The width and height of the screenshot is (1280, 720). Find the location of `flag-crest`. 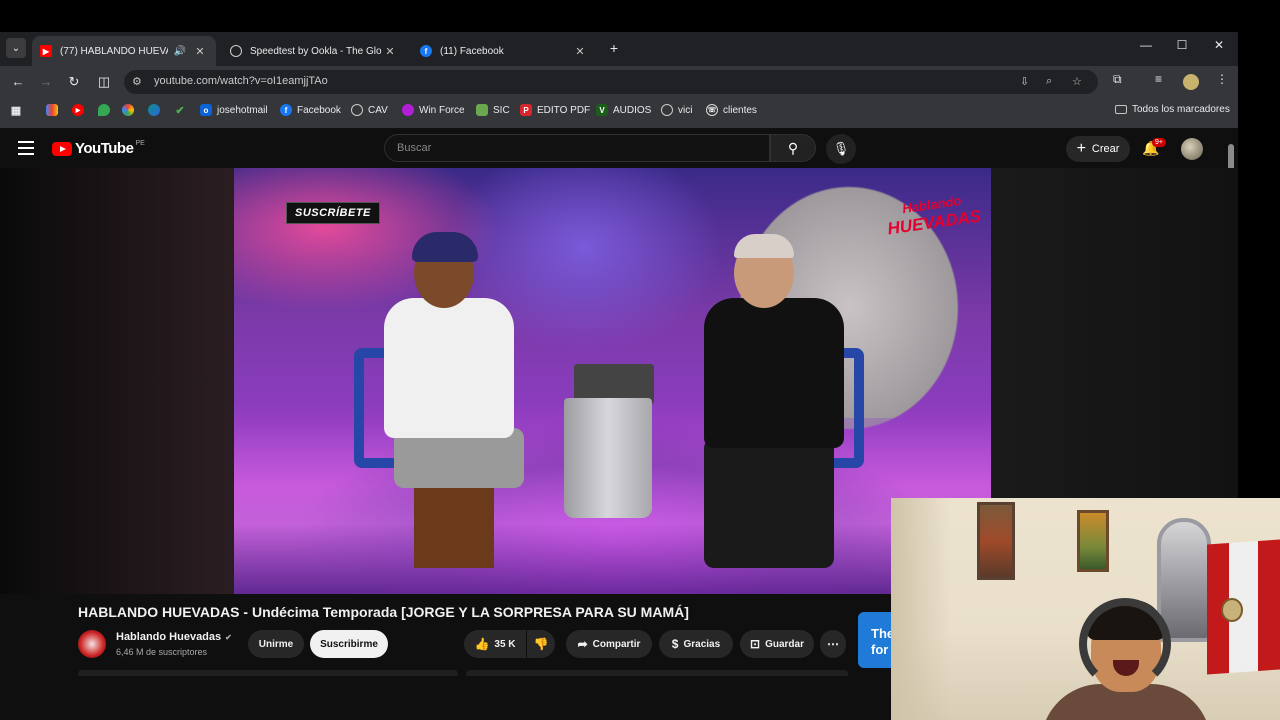

flag-crest is located at coordinates (1232, 610).